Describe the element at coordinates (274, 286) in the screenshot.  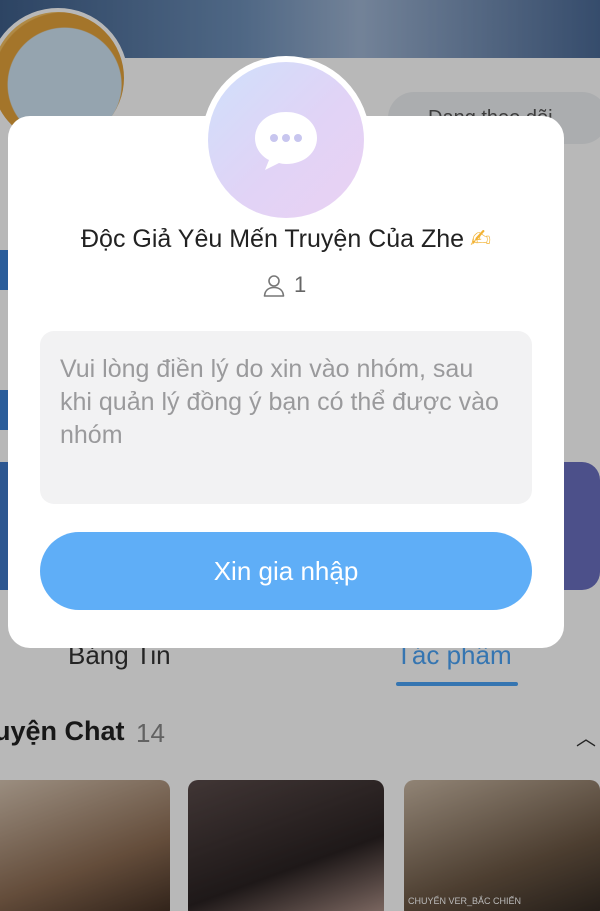
I see `person-icon` at that location.